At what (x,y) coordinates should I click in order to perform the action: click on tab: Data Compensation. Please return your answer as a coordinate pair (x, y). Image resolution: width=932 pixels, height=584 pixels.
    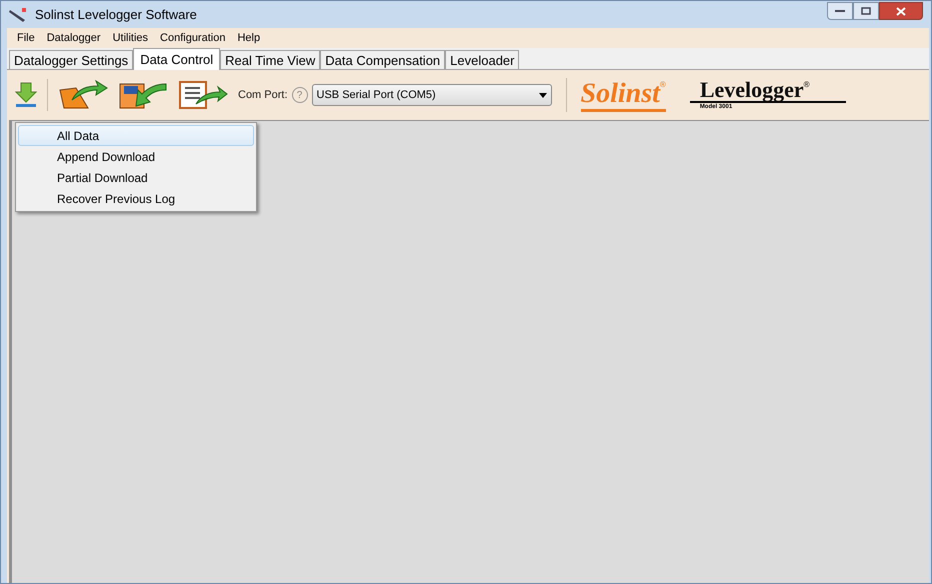
    Looking at the image, I should click on (383, 59).